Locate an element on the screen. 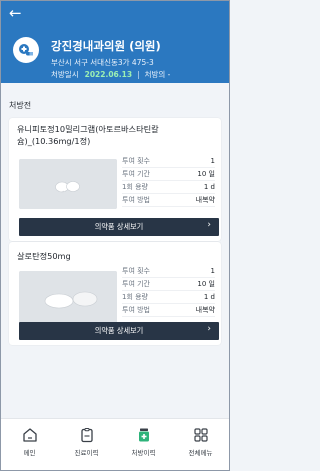  nav-all-menu-label: 전체메뉴 is located at coordinates (200, 453).